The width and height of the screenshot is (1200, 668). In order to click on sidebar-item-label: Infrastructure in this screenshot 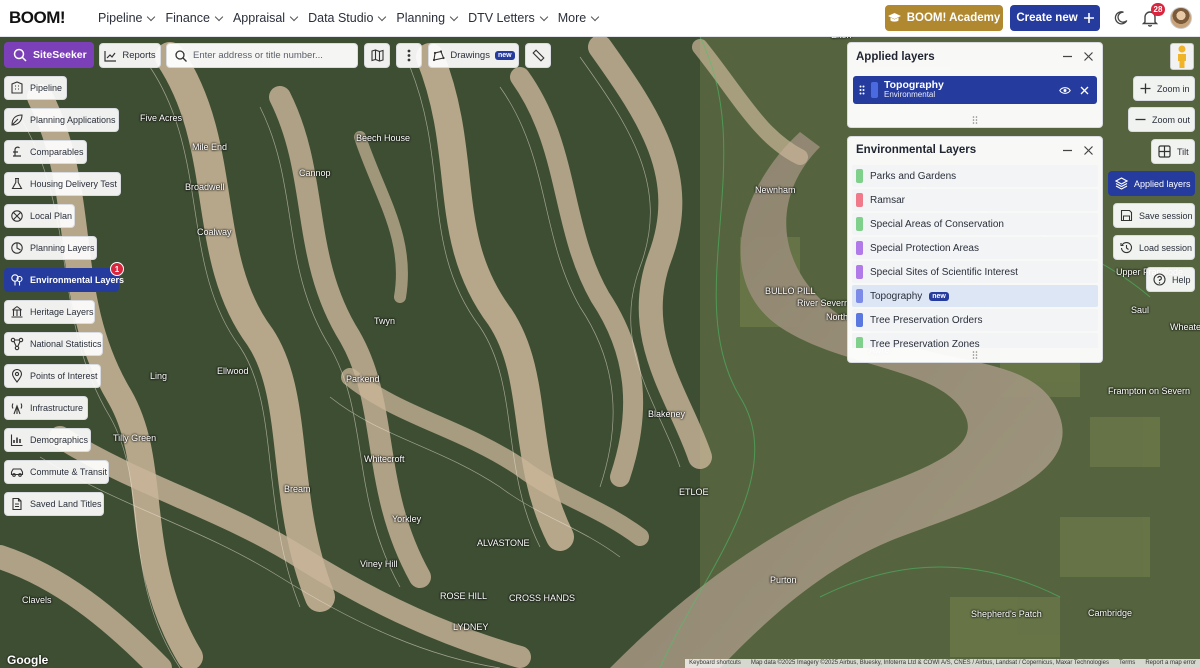, I will do `click(57, 408)`.